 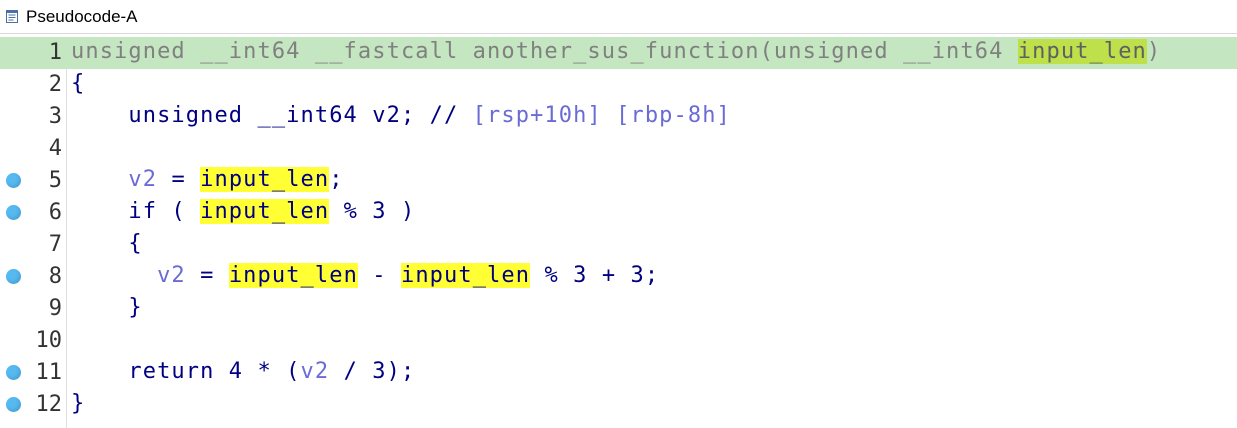 I want to click on line-number: 8, so click(x=55, y=276).